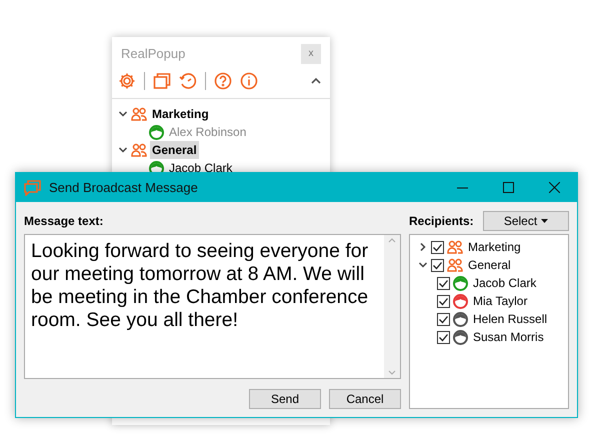  I want to click on chat-icon, so click(32, 188).